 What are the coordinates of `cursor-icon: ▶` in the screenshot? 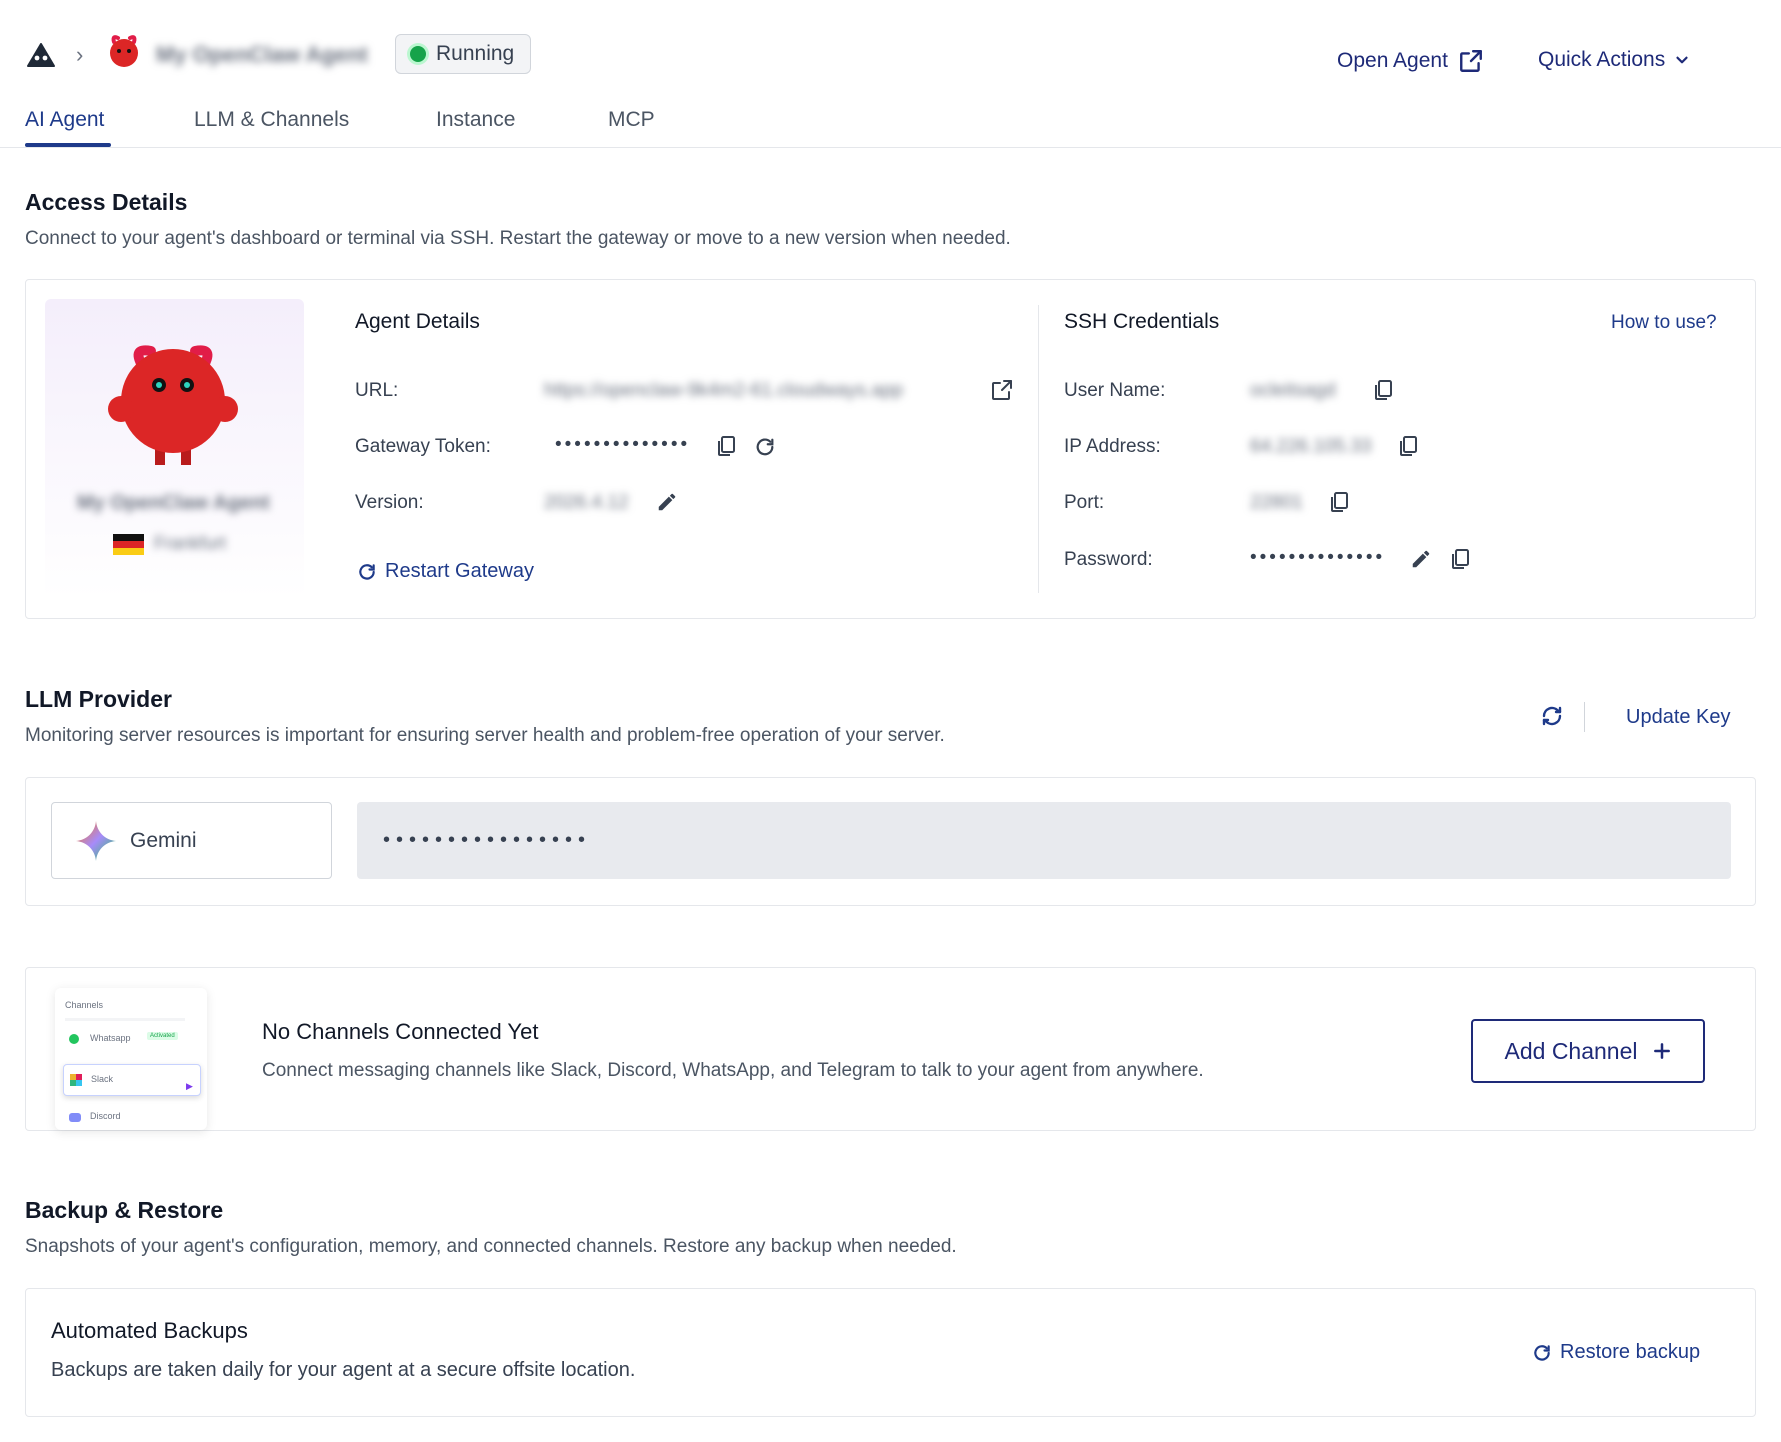 It's located at (189, 1086).